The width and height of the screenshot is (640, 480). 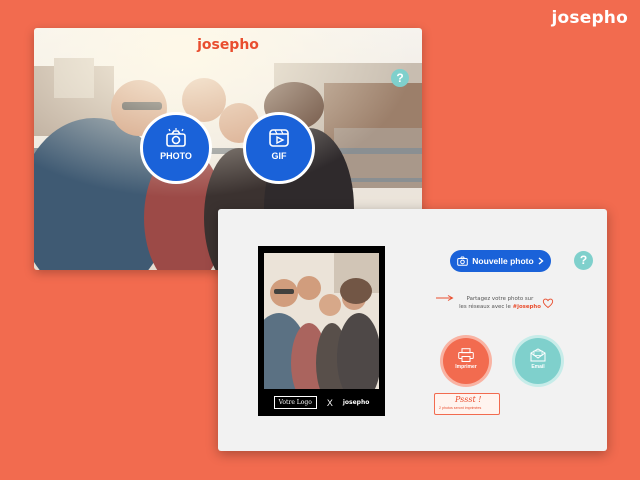 What do you see at coordinates (228, 45) in the screenshot?
I see `app-logo: josepho` at bounding box center [228, 45].